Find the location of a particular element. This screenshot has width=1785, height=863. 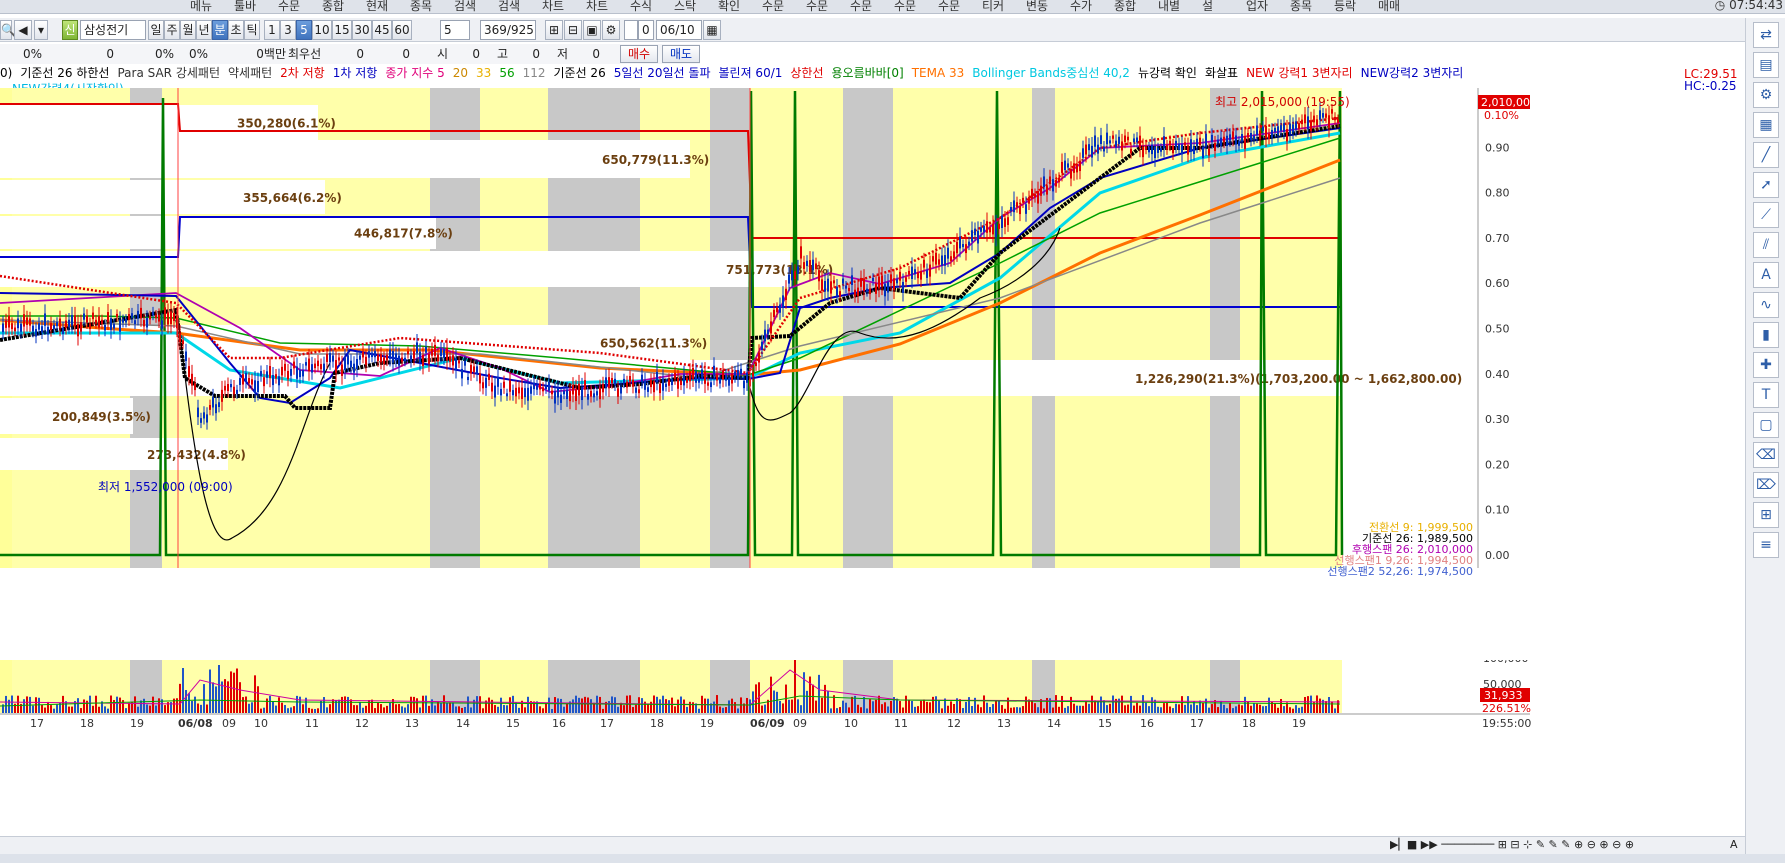

buy-button: 매수 is located at coordinates (639, 54).